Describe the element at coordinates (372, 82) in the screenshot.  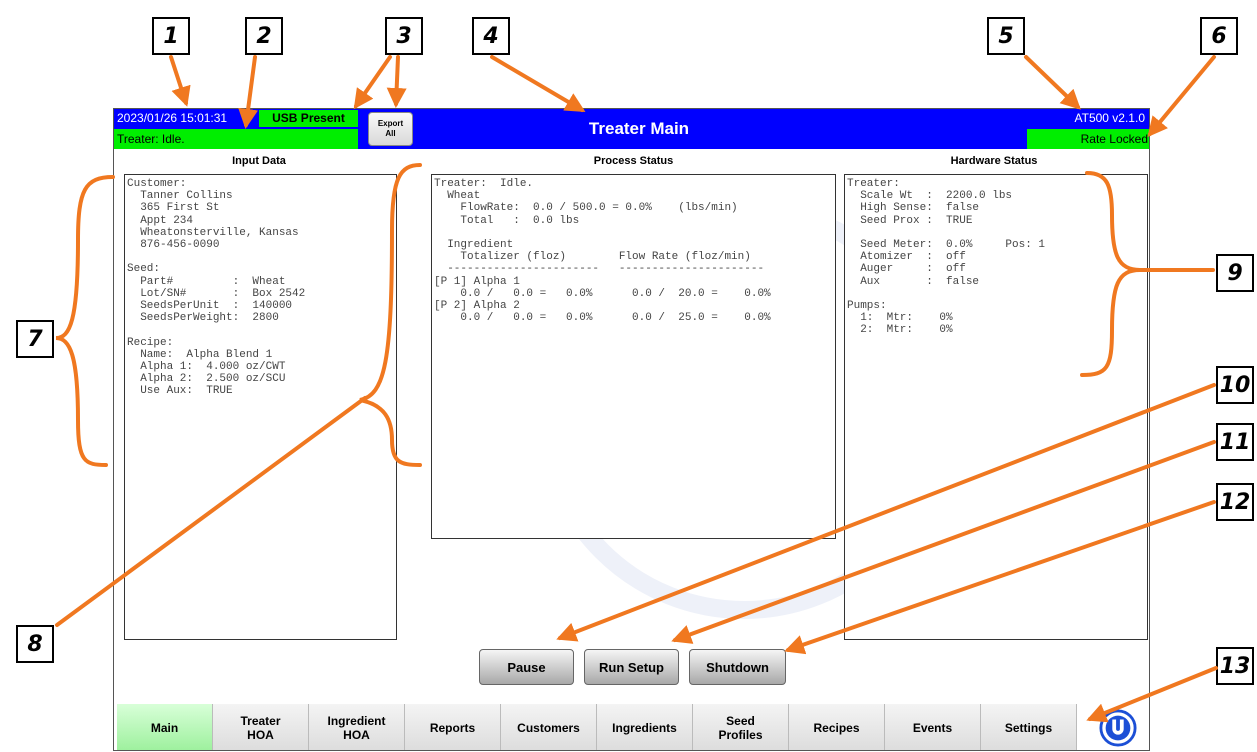
I see `arrow-3a` at that location.